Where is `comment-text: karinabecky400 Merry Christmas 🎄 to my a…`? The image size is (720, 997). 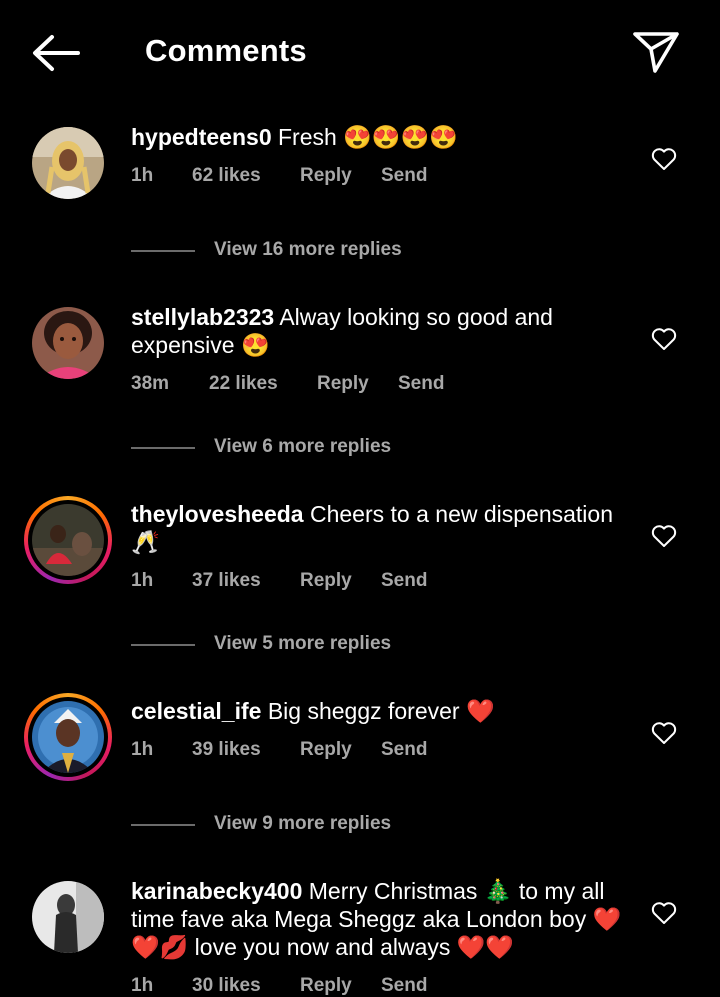
comment-text: karinabecky400 Merry Christmas 🎄 to my a… is located at coordinates (381, 919).